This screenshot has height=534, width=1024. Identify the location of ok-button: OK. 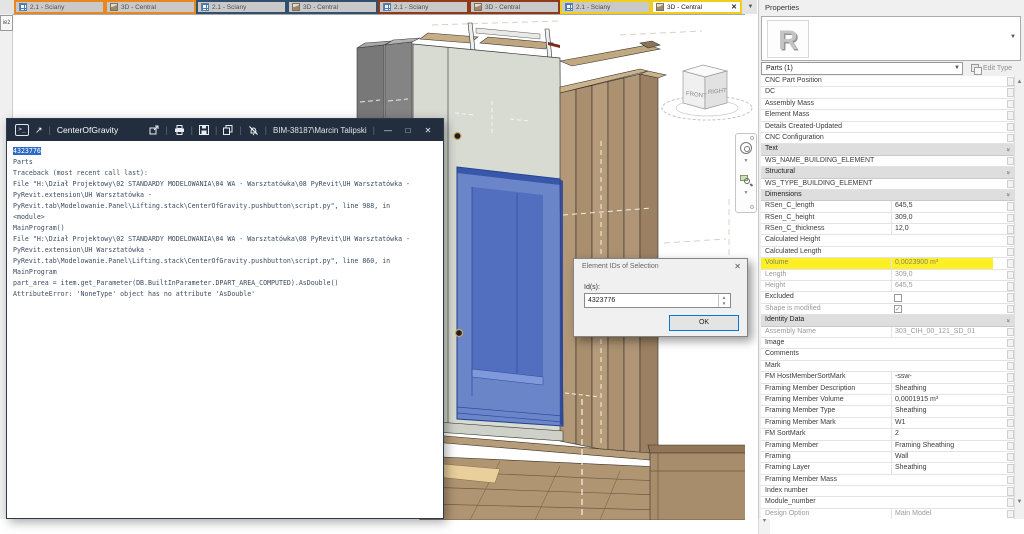
(704, 323).